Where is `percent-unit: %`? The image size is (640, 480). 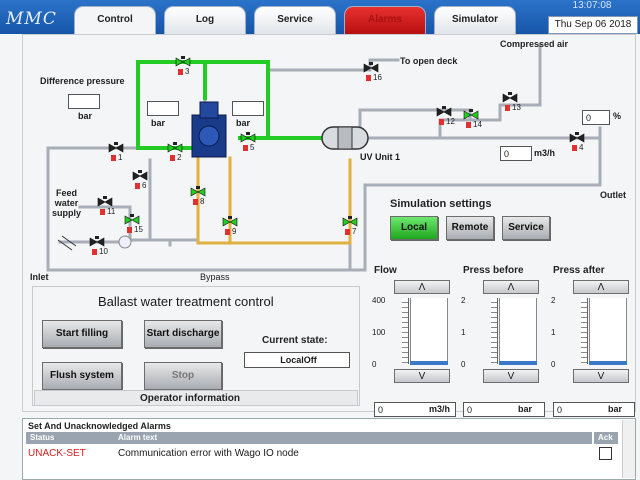 percent-unit: % is located at coordinates (617, 116).